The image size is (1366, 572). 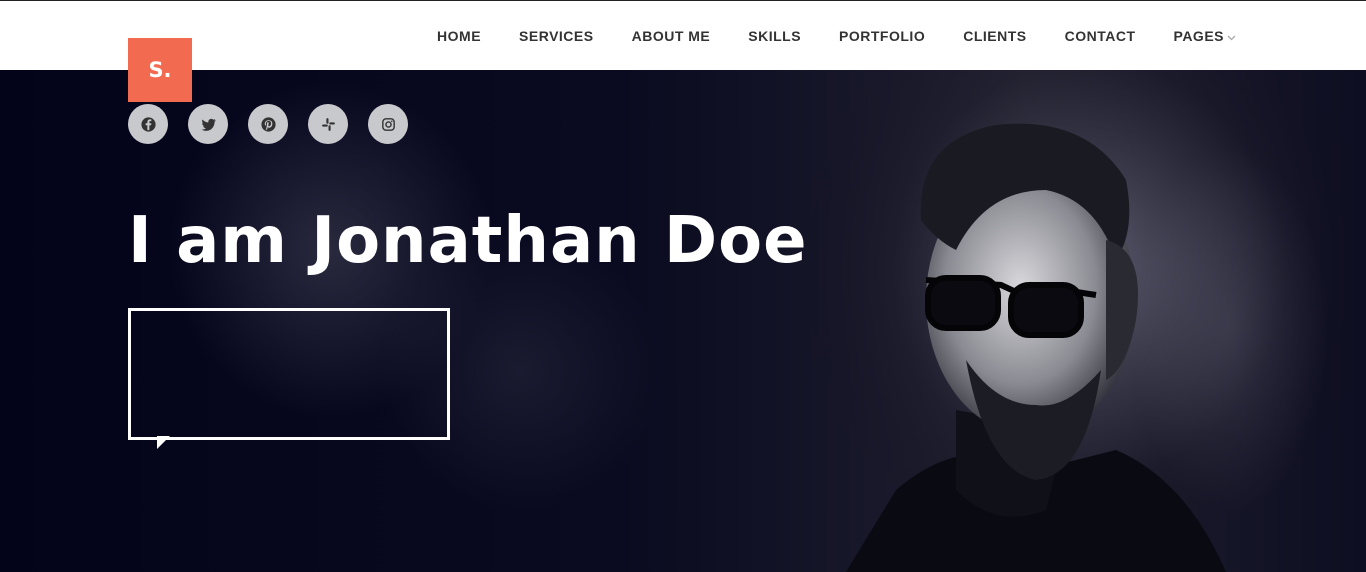 I want to click on nav-item-label: PORTFOLIO, so click(x=882, y=36).